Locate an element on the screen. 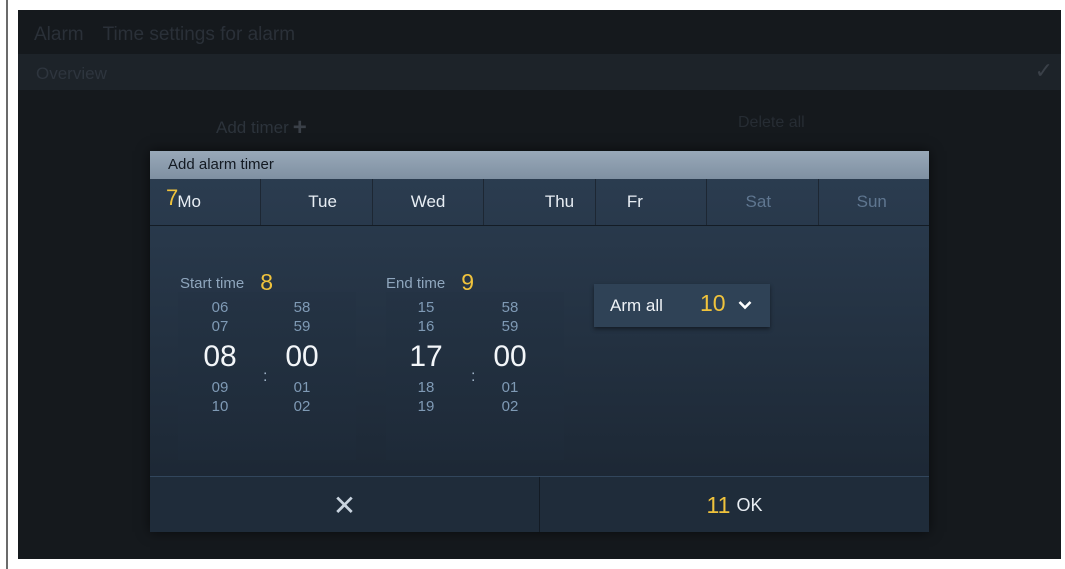 The height and width of the screenshot is (569, 1065). day-mo: 7 Mo is located at coordinates (206, 202).